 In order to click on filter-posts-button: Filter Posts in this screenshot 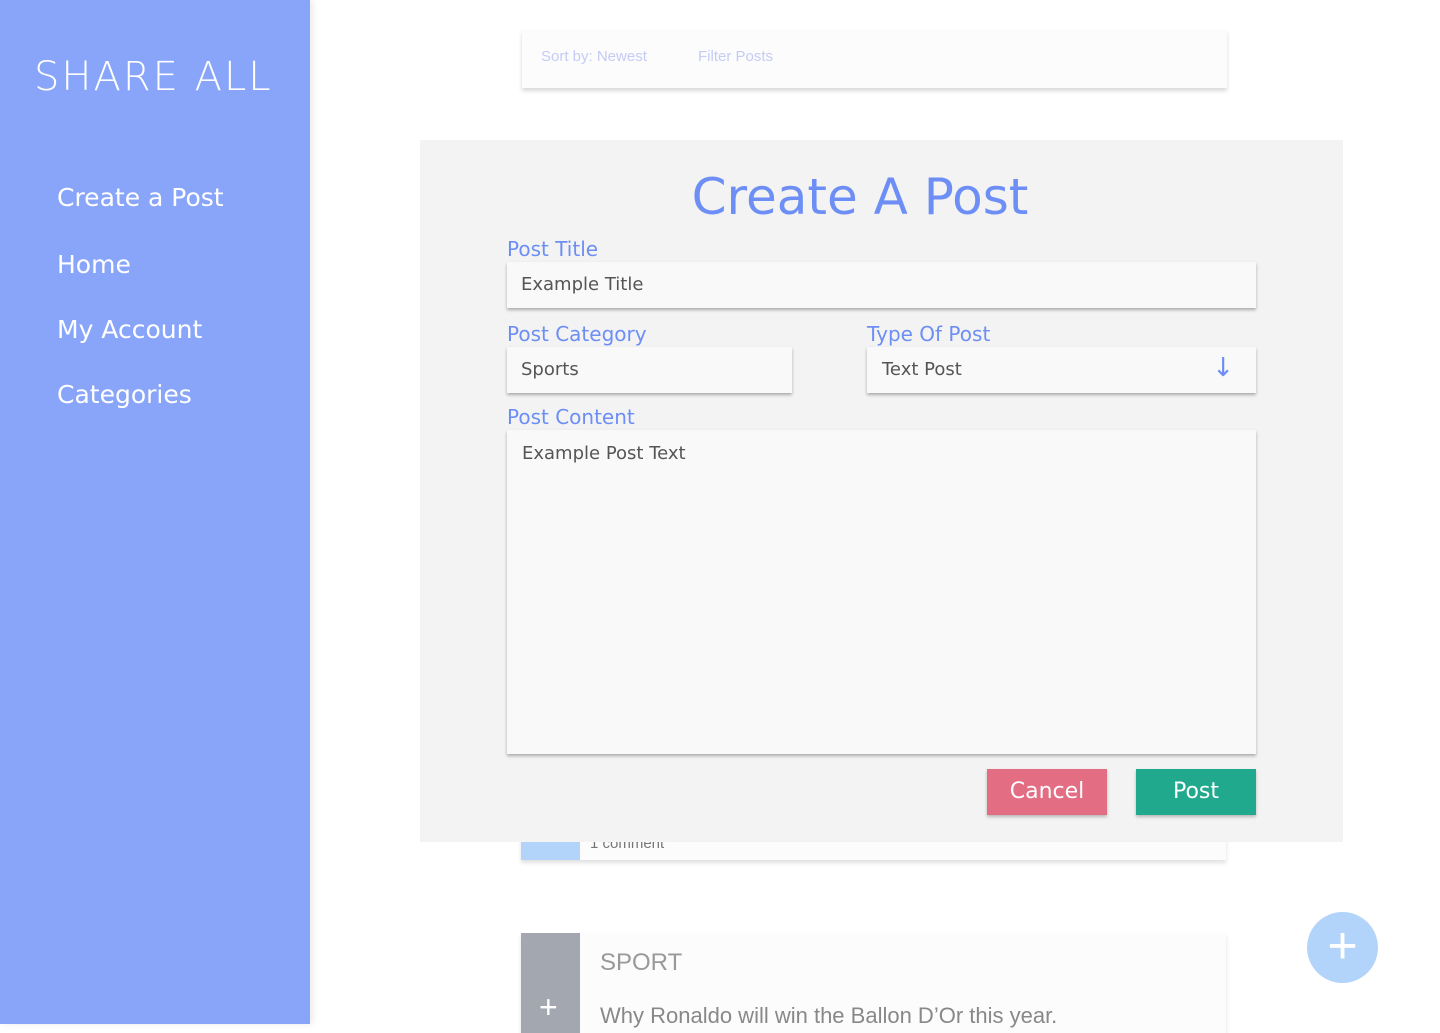, I will do `click(735, 56)`.